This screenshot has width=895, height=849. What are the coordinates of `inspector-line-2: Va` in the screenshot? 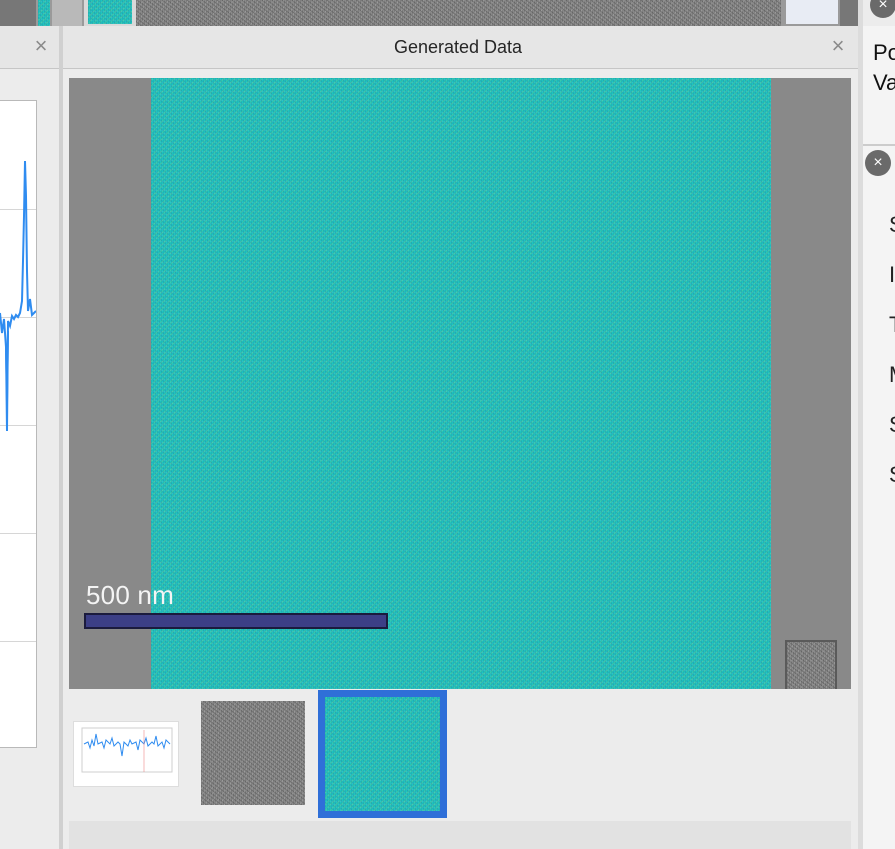 It's located at (884, 82).